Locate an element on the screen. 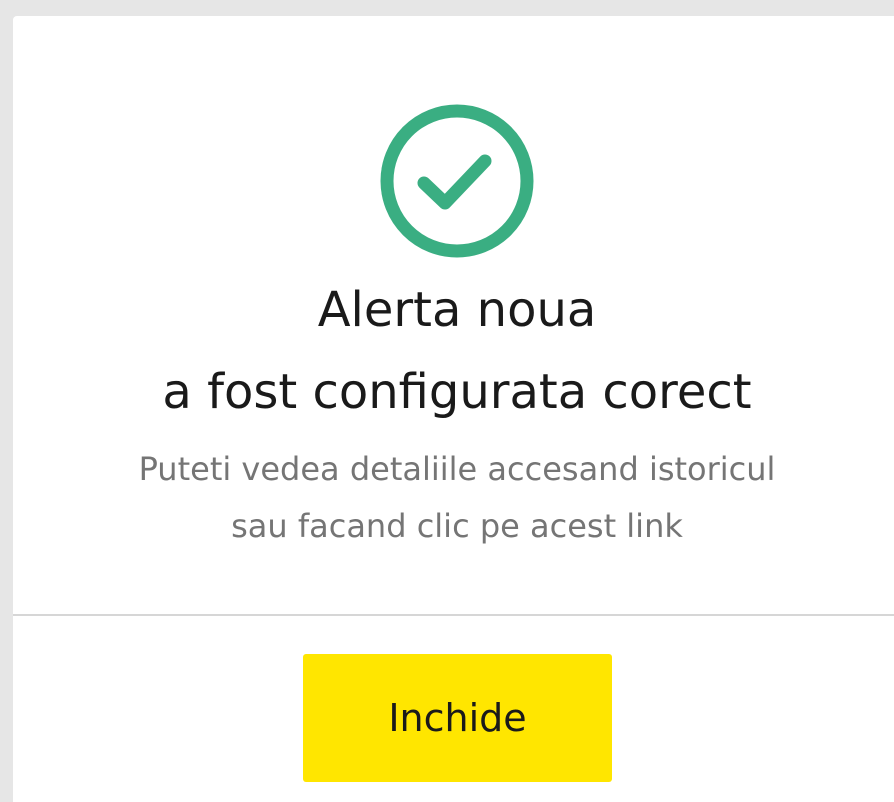 This screenshot has height=802, width=894. close-button: Inchide is located at coordinates (457, 718).